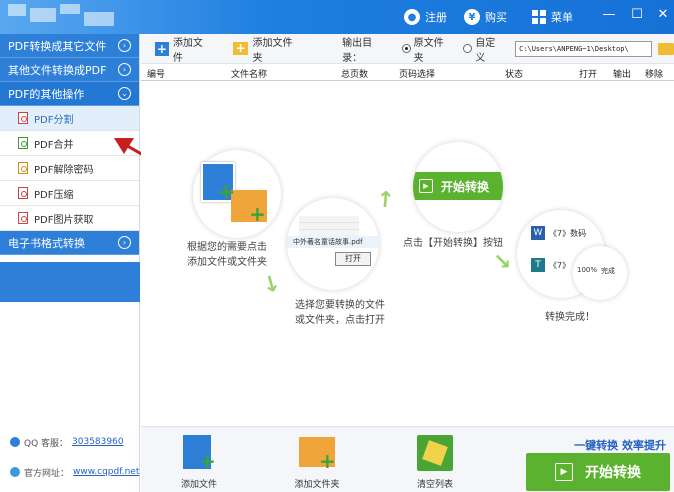 The width and height of the screenshot is (674, 492). I want to click on progress-value: 100%, so click(587, 270).